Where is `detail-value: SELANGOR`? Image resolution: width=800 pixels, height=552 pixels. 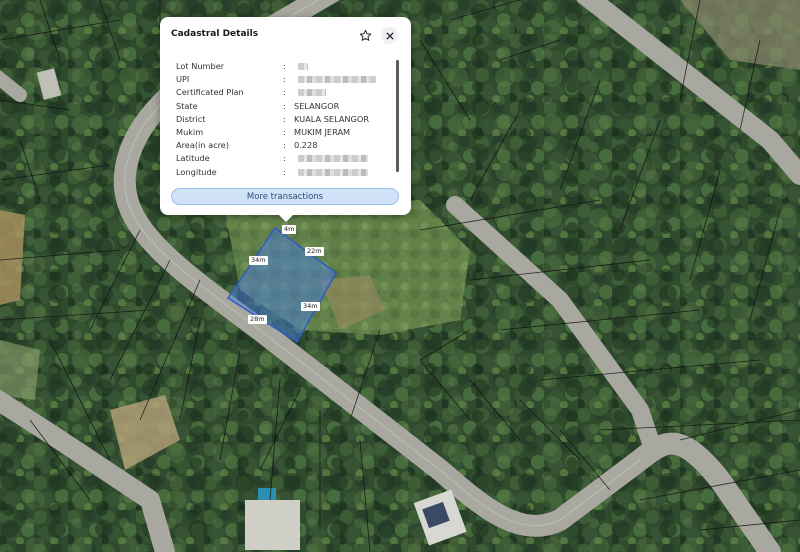 detail-value: SELANGOR is located at coordinates (317, 105).